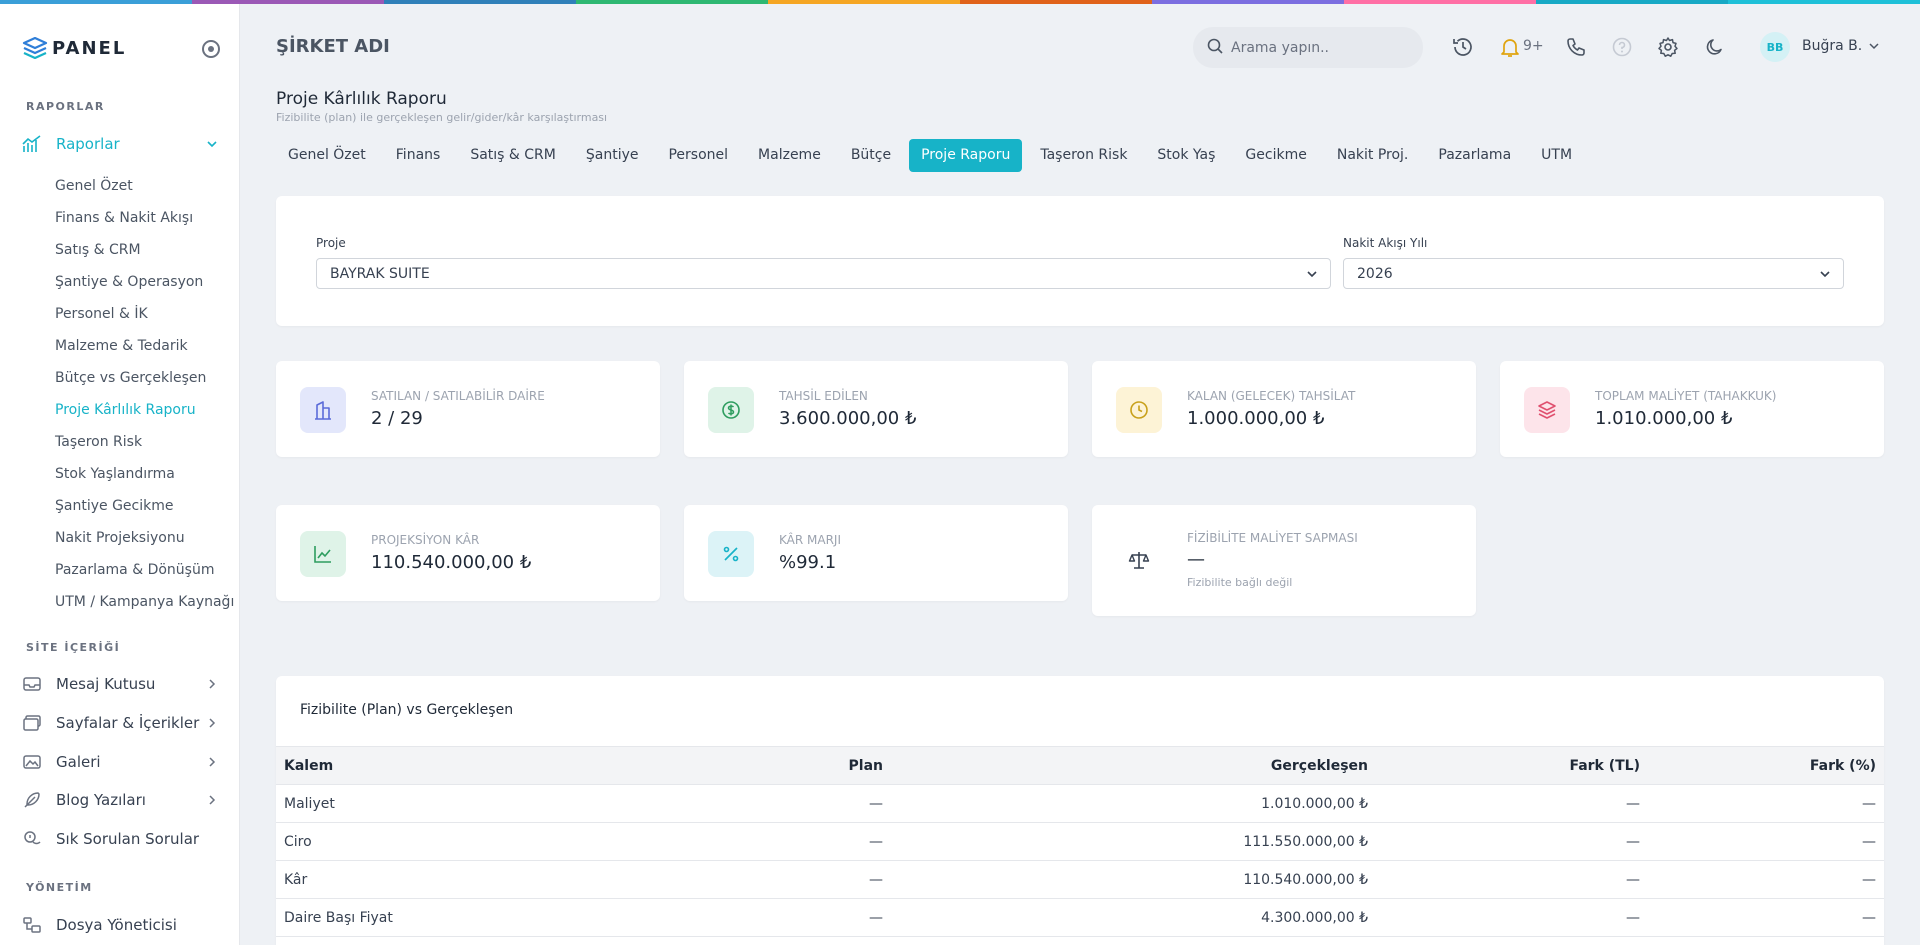 The width and height of the screenshot is (1920, 945). Describe the element at coordinates (426, 765) in the screenshot. I see `column-header-kalem: Kalem` at that location.